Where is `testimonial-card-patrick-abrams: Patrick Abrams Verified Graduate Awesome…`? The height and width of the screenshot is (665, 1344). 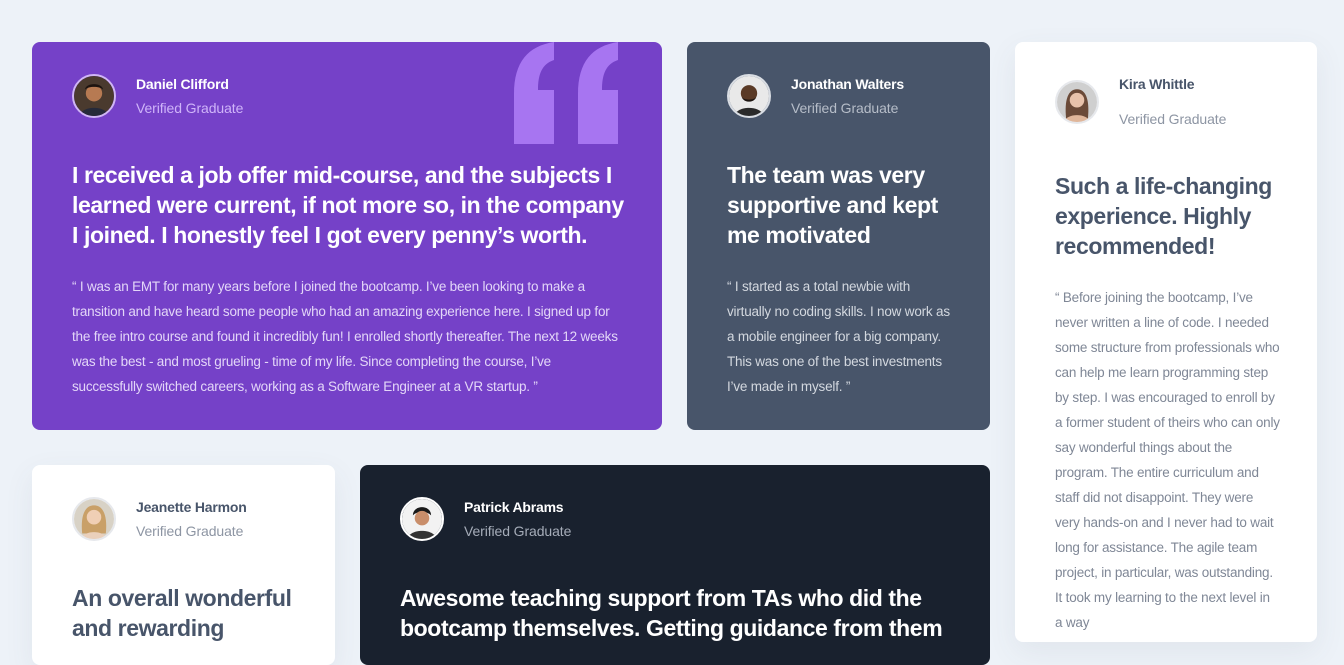
testimonial-card-patrick-abrams: Patrick Abrams Verified Graduate Awesome… is located at coordinates (675, 565).